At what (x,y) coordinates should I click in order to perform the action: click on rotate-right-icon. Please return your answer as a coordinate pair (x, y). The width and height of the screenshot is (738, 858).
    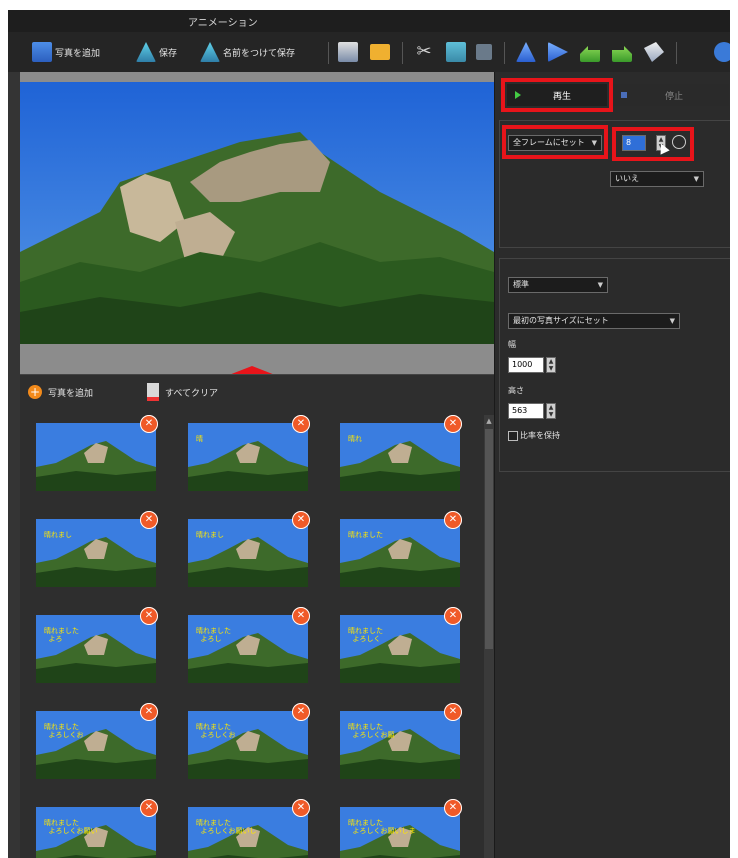
    Looking at the image, I should click on (622, 54).